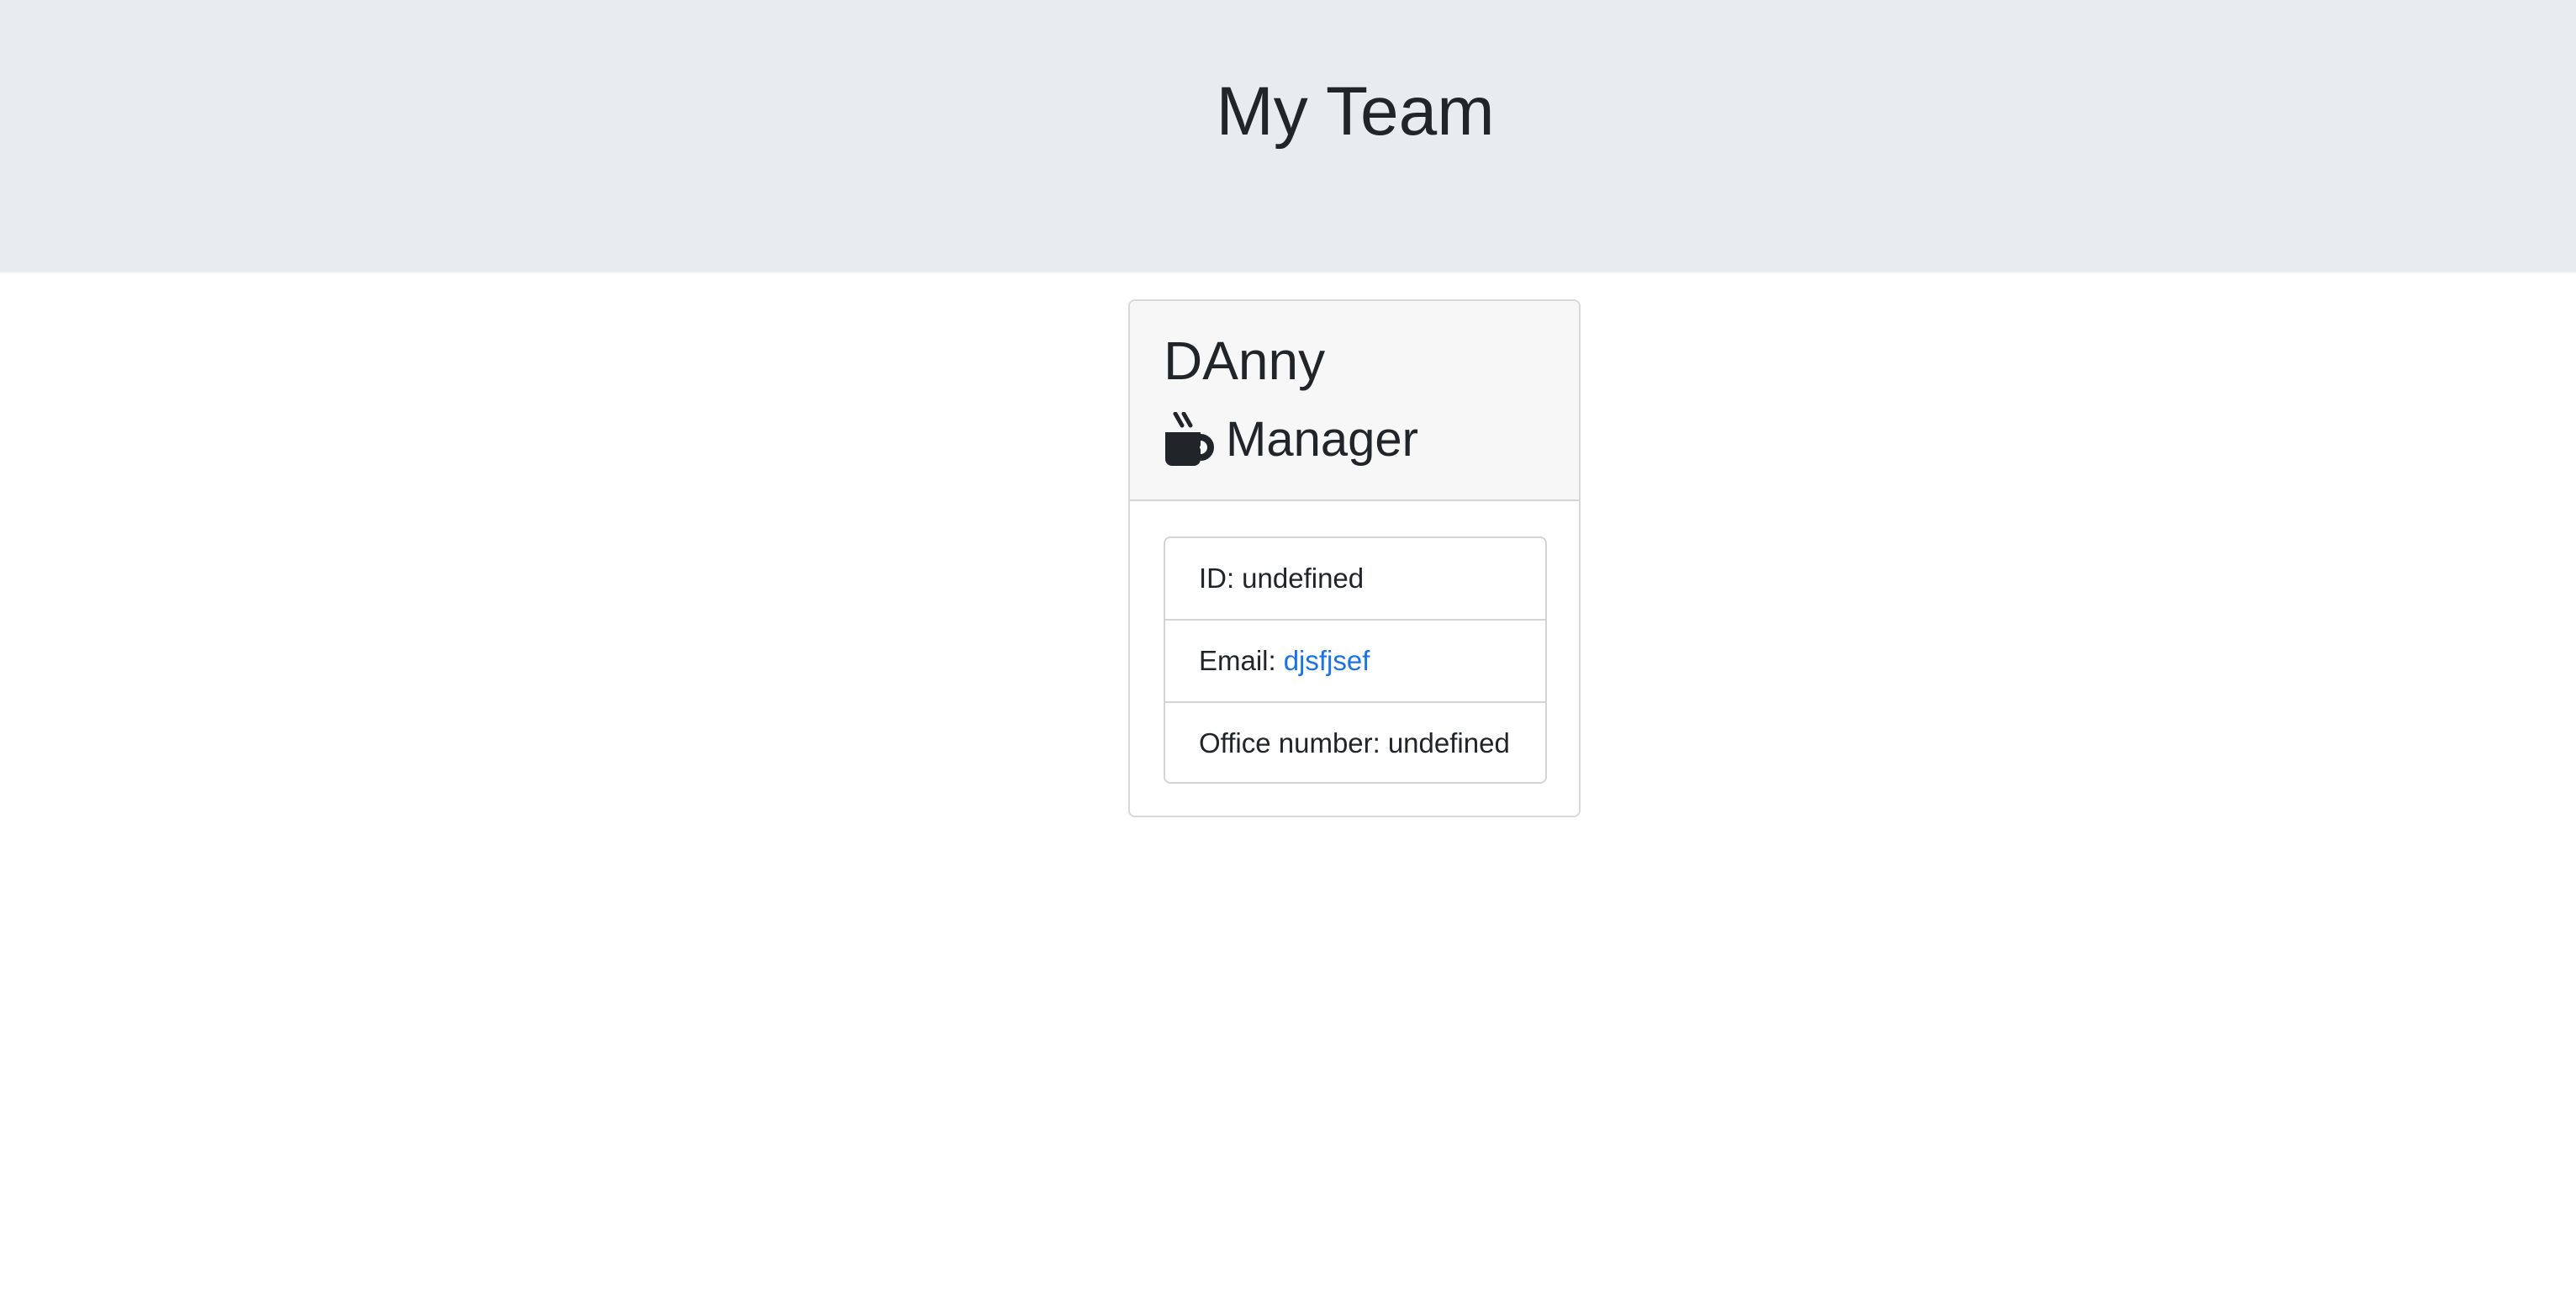 This screenshot has width=2576, height=1300. I want to click on mug-hot-icon, so click(1189, 440).